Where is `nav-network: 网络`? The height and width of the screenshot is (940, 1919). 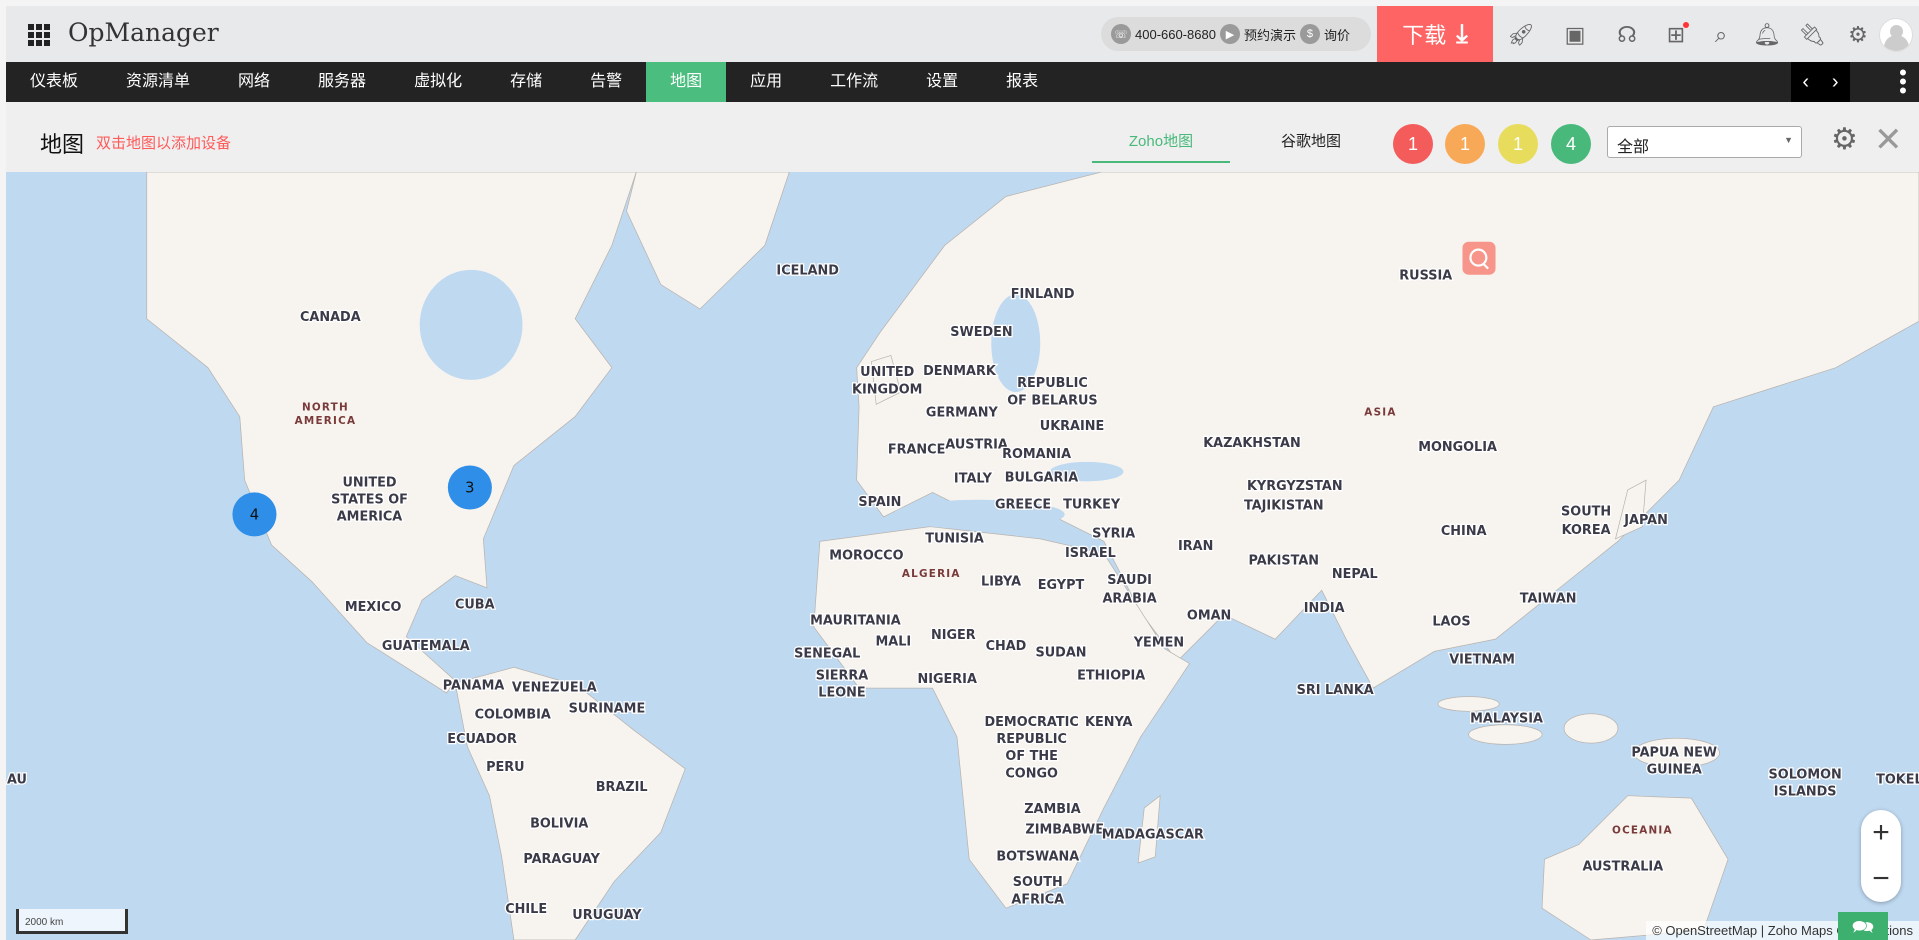
nav-network: 网络 is located at coordinates (254, 82).